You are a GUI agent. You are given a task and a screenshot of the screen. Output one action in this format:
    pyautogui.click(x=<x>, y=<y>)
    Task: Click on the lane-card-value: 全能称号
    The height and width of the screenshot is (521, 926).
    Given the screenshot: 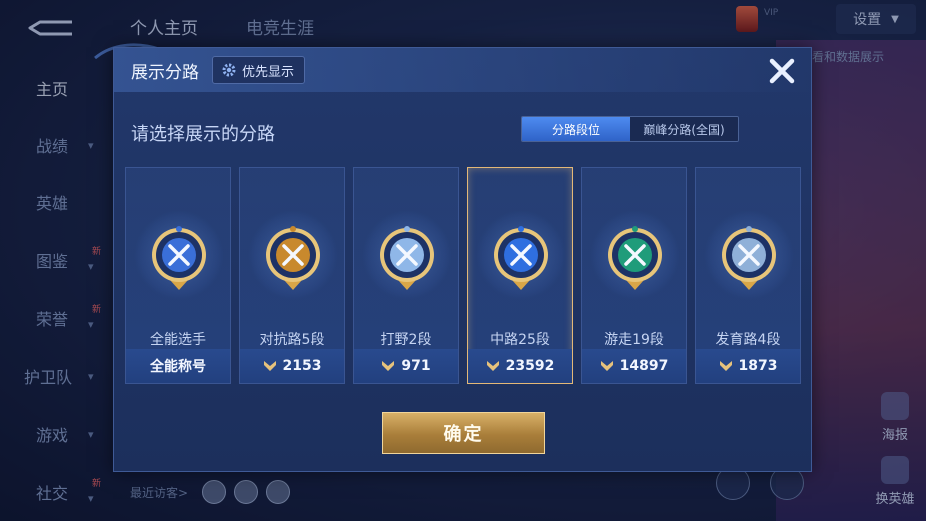 What is the action you would take?
    pyautogui.click(x=178, y=366)
    